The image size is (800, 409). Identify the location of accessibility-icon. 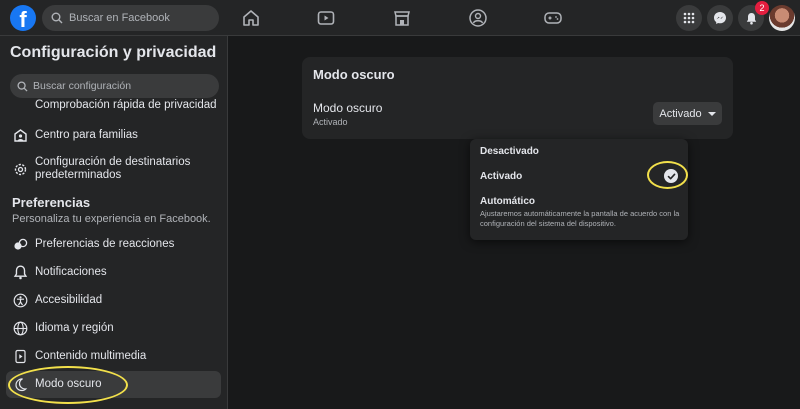
(20, 300).